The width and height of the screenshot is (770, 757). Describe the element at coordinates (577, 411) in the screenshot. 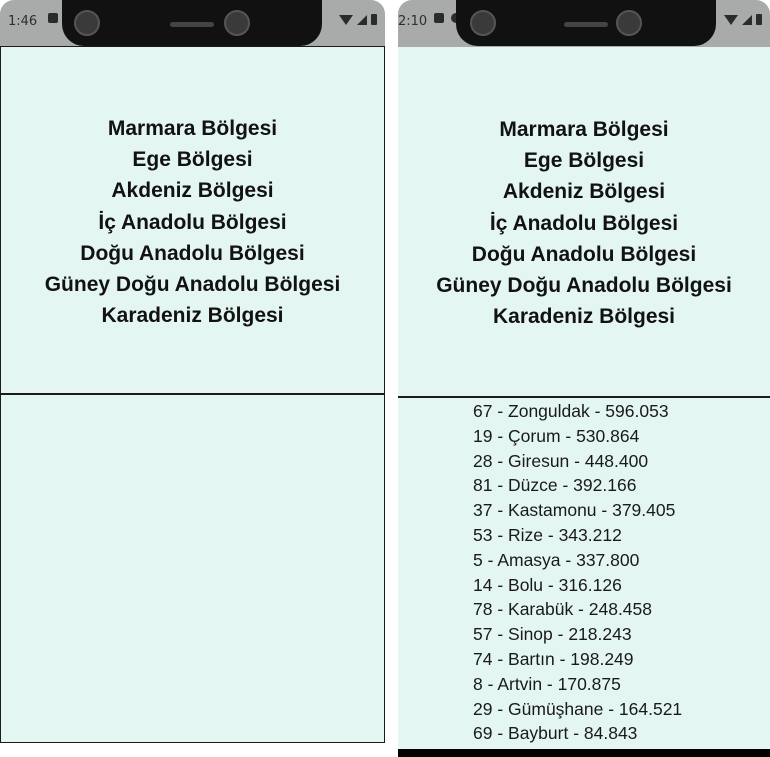

I see `city-item: 67 - Zonguldak - 596.053` at that location.